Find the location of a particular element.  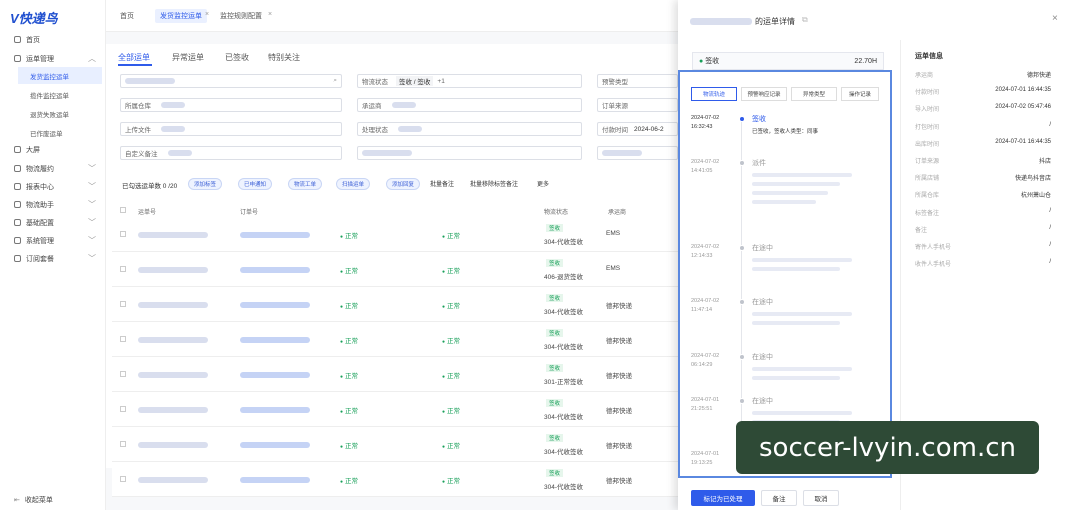

selected-count: 已勾选运单数 0 /20 is located at coordinates (150, 186).